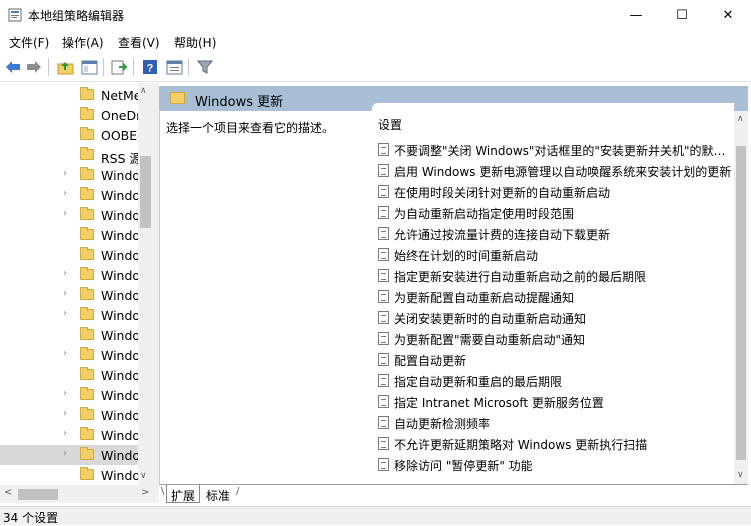 Image resolution: width=751 pixels, height=526 pixels. Describe the element at coordinates (484, 214) in the screenshot. I see `setting-name: 为自动重新启动指定使用时段范围` at that location.